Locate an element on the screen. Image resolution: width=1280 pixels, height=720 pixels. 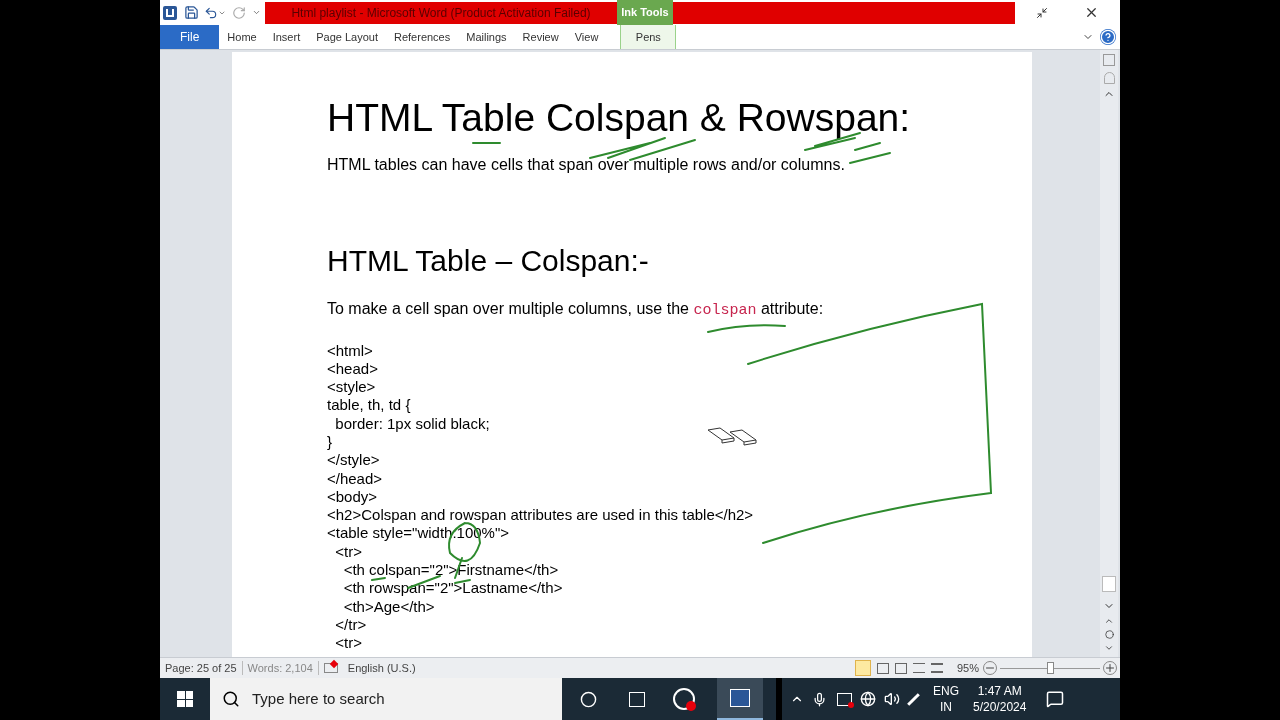
restore-icon is located at coordinates (1042, 12).